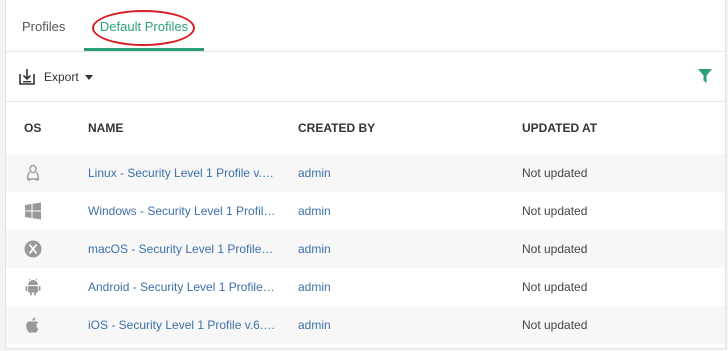  I want to click on linux-icon, so click(33, 173).